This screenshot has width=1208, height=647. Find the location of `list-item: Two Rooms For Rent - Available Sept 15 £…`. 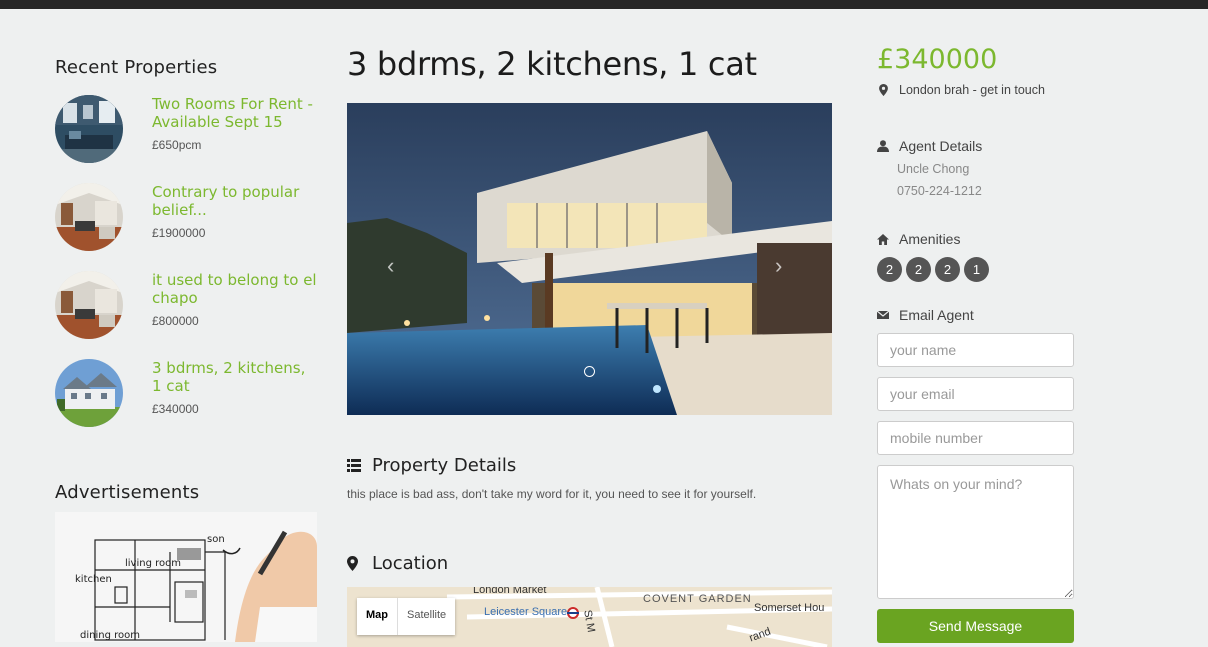

list-item: Two Rooms For Rent - Available Sept 15 £… is located at coordinates (186, 139).